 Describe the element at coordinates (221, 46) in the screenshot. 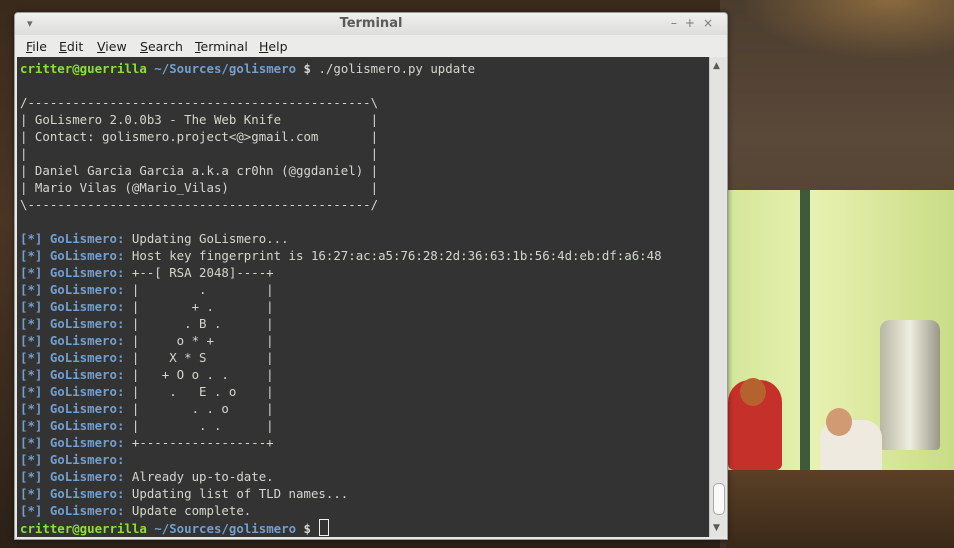

I see `menu-terminal: Terminal` at that location.